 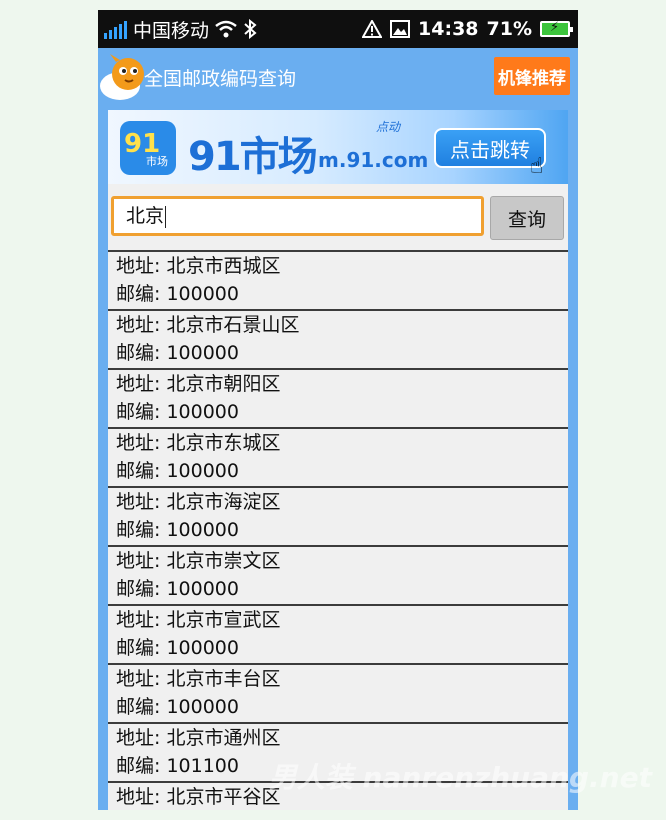 What do you see at coordinates (373, 160) in the screenshot?
I see `ad-domain: m.91.com` at bounding box center [373, 160].